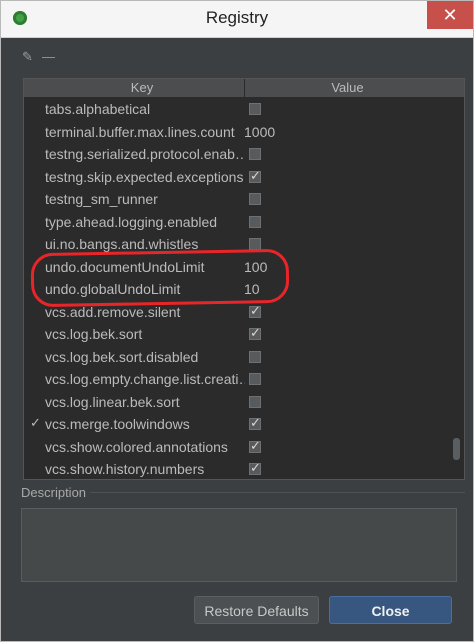 This screenshot has width=474, height=642. Describe the element at coordinates (125, 469) in the screenshot. I see `row-key: vcs.show.history.numbers` at that location.